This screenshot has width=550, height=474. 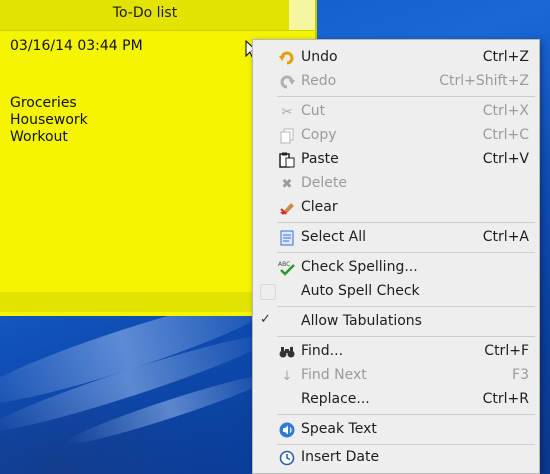 I want to click on menu-item-clear: Clear, so click(x=396, y=208).